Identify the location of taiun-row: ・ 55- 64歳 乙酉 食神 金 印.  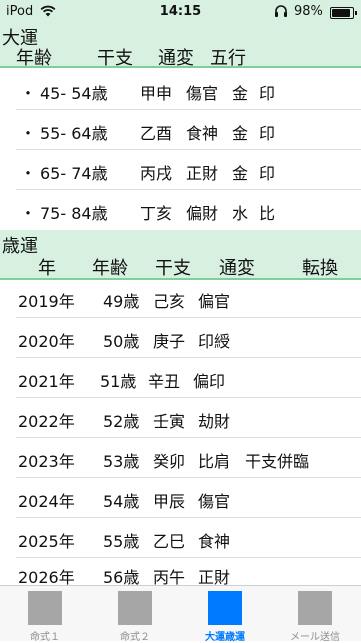
(180, 130).